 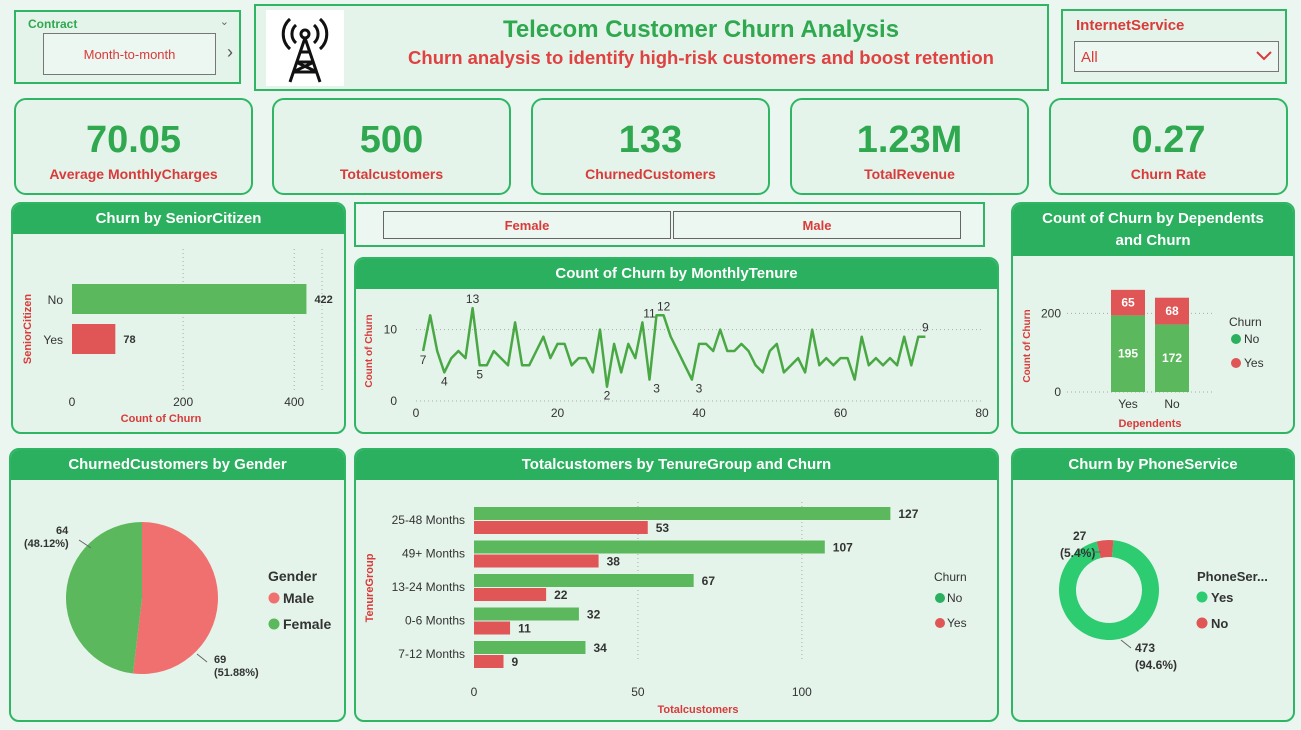 I want to click on x-axis-title: Totalcustomers, so click(x=697, y=710).